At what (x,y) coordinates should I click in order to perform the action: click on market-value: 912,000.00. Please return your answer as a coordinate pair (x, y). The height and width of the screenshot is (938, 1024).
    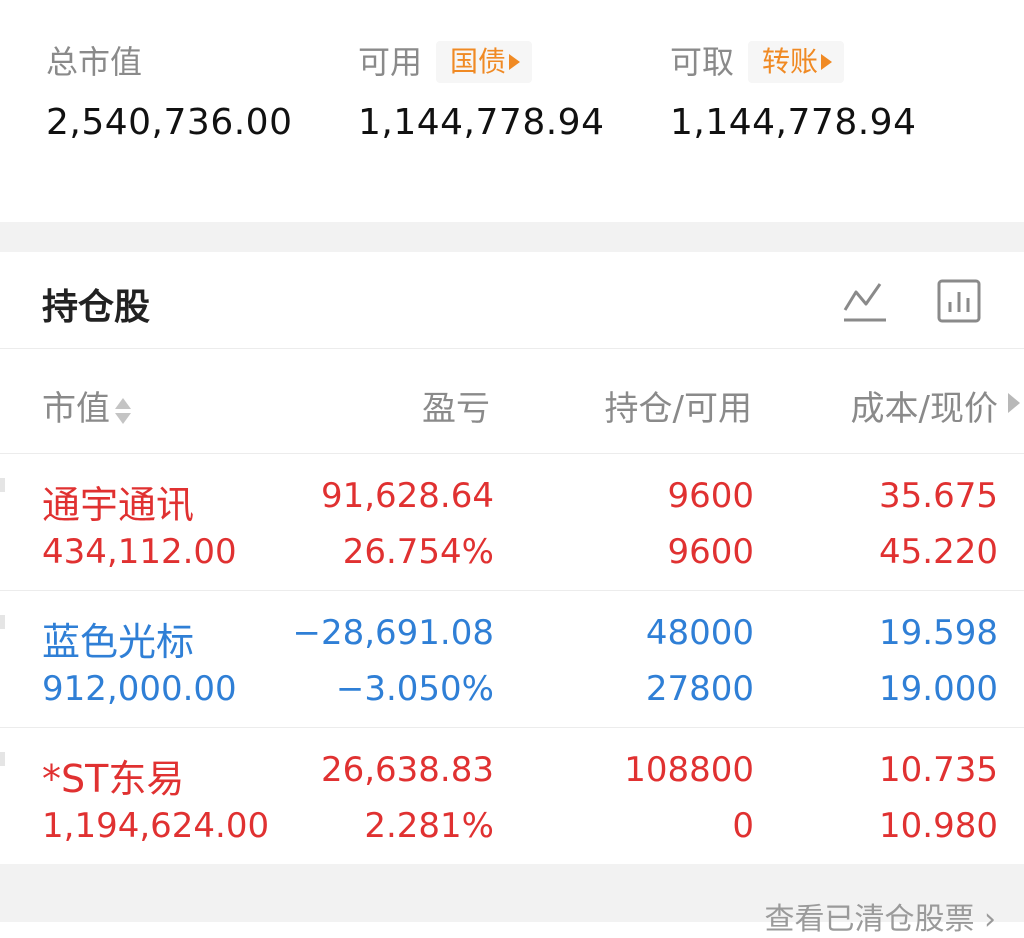
    Looking at the image, I should click on (139, 689).